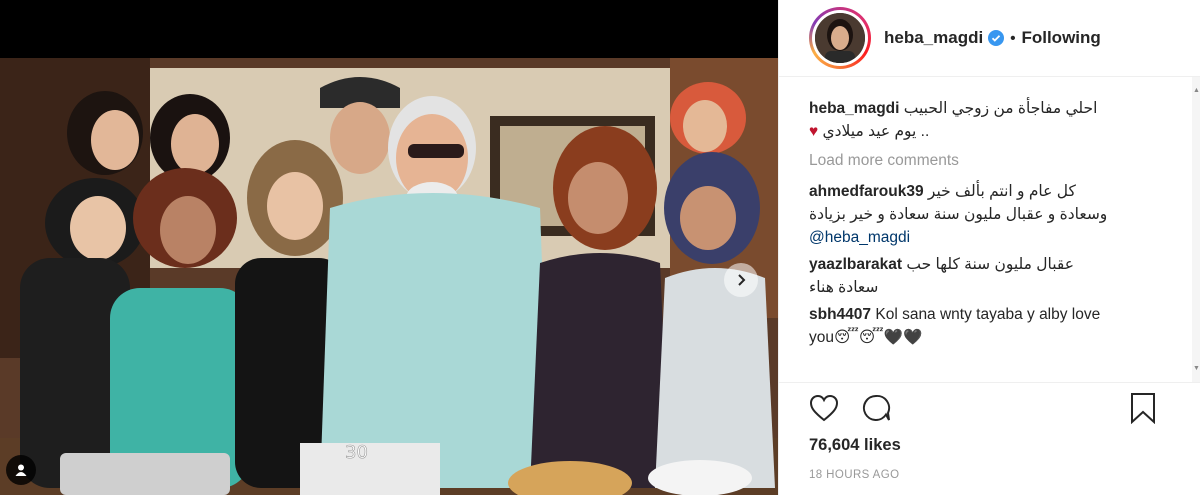 This screenshot has height=495, width=1200. Describe the element at coordinates (825, 408) in the screenshot. I see `like-icon` at that location.